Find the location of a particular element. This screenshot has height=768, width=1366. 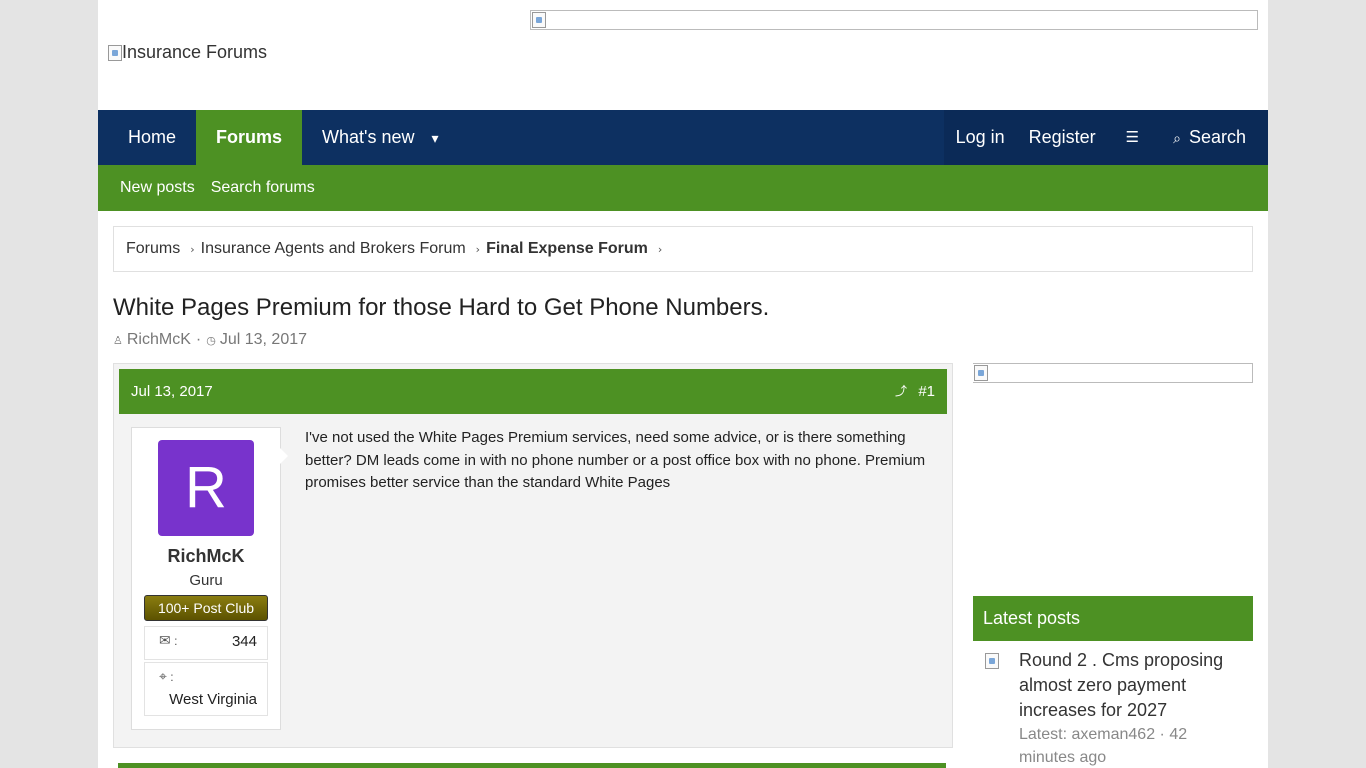

nav-whats-new-label: What's new is located at coordinates (368, 137).